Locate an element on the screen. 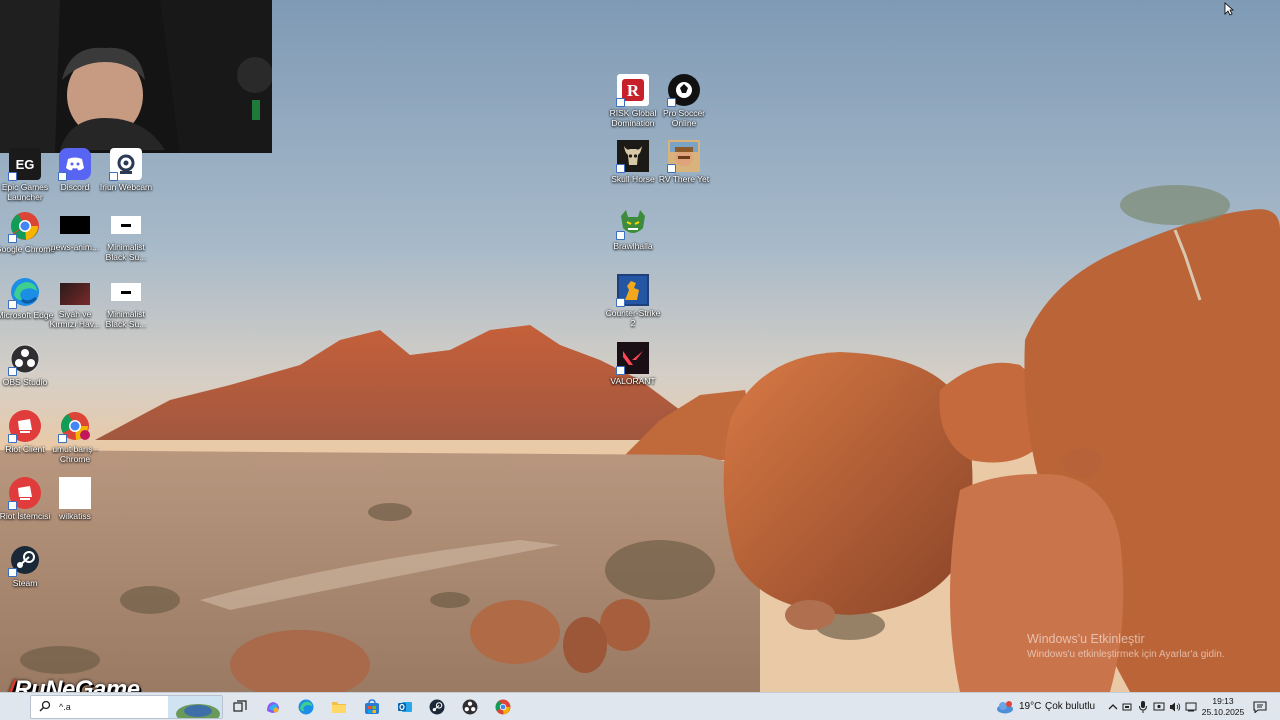 The height and width of the screenshot is (720, 1280). brawlhalla-icon is located at coordinates (632, 223).